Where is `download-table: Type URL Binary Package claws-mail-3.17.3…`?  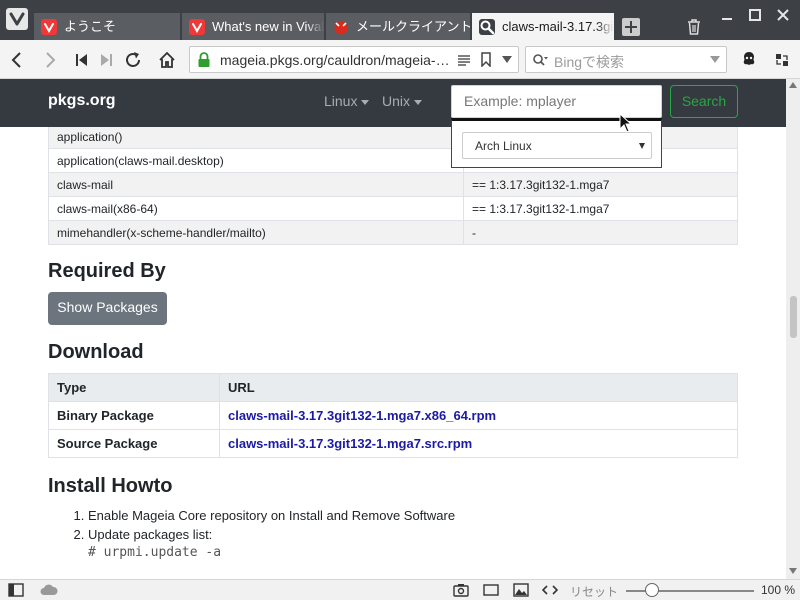
download-table: Type URL Binary Package claws-mail-3.17.3… is located at coordinates (393, 415).